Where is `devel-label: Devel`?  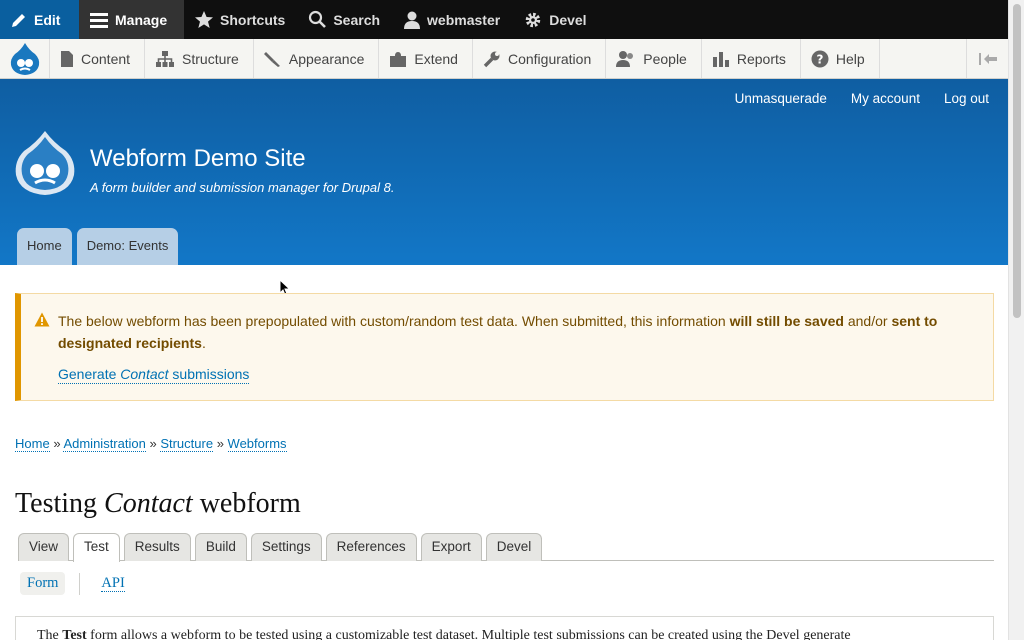 devel-label: Devel is located at coordinates (568, 19).